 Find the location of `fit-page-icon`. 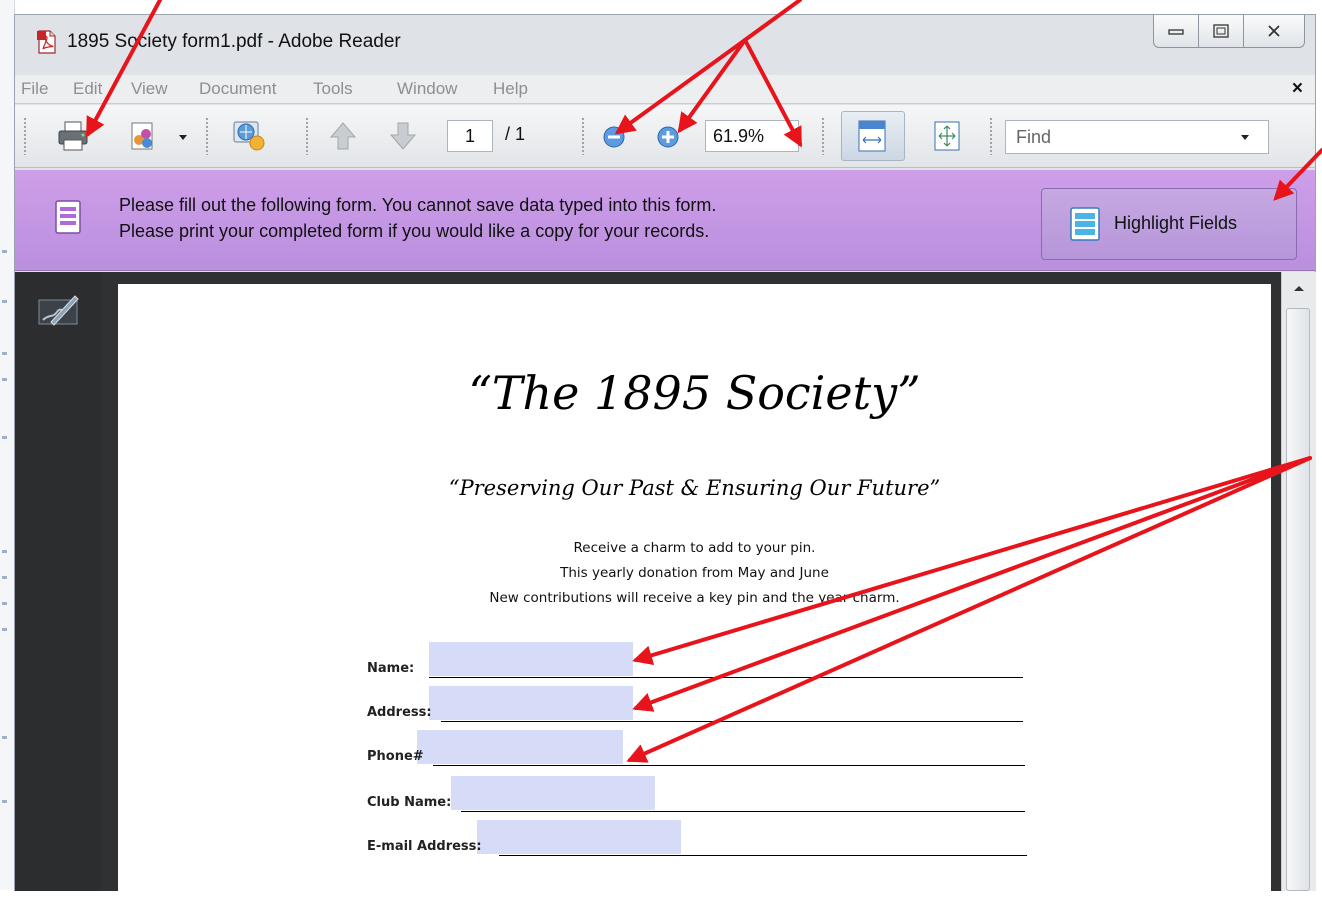

fit-page-icon is located at coordinates (947, 136).